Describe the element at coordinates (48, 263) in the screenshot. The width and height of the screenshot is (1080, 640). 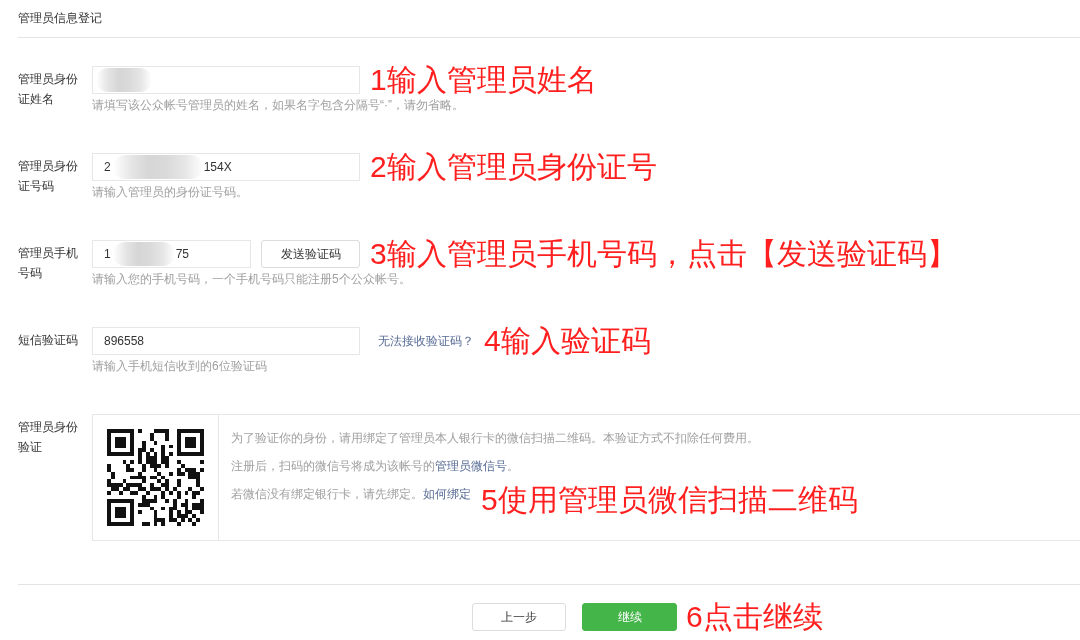
I see `field-label: 管理员手机号码` at that location.